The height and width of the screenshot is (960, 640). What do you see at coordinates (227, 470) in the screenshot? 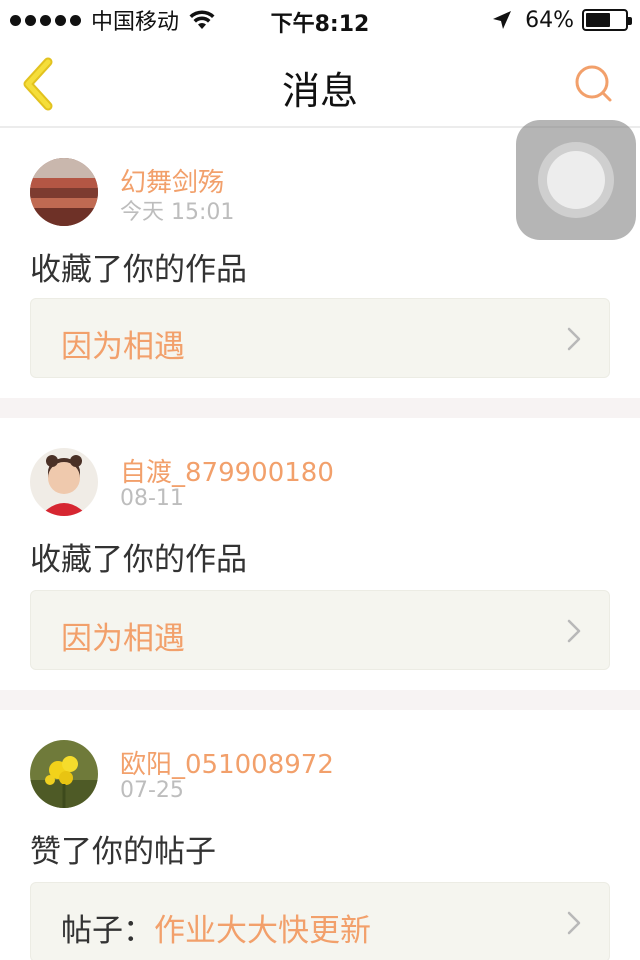
I see `username: 自渡_879900180` at bounding box center [227, 470].